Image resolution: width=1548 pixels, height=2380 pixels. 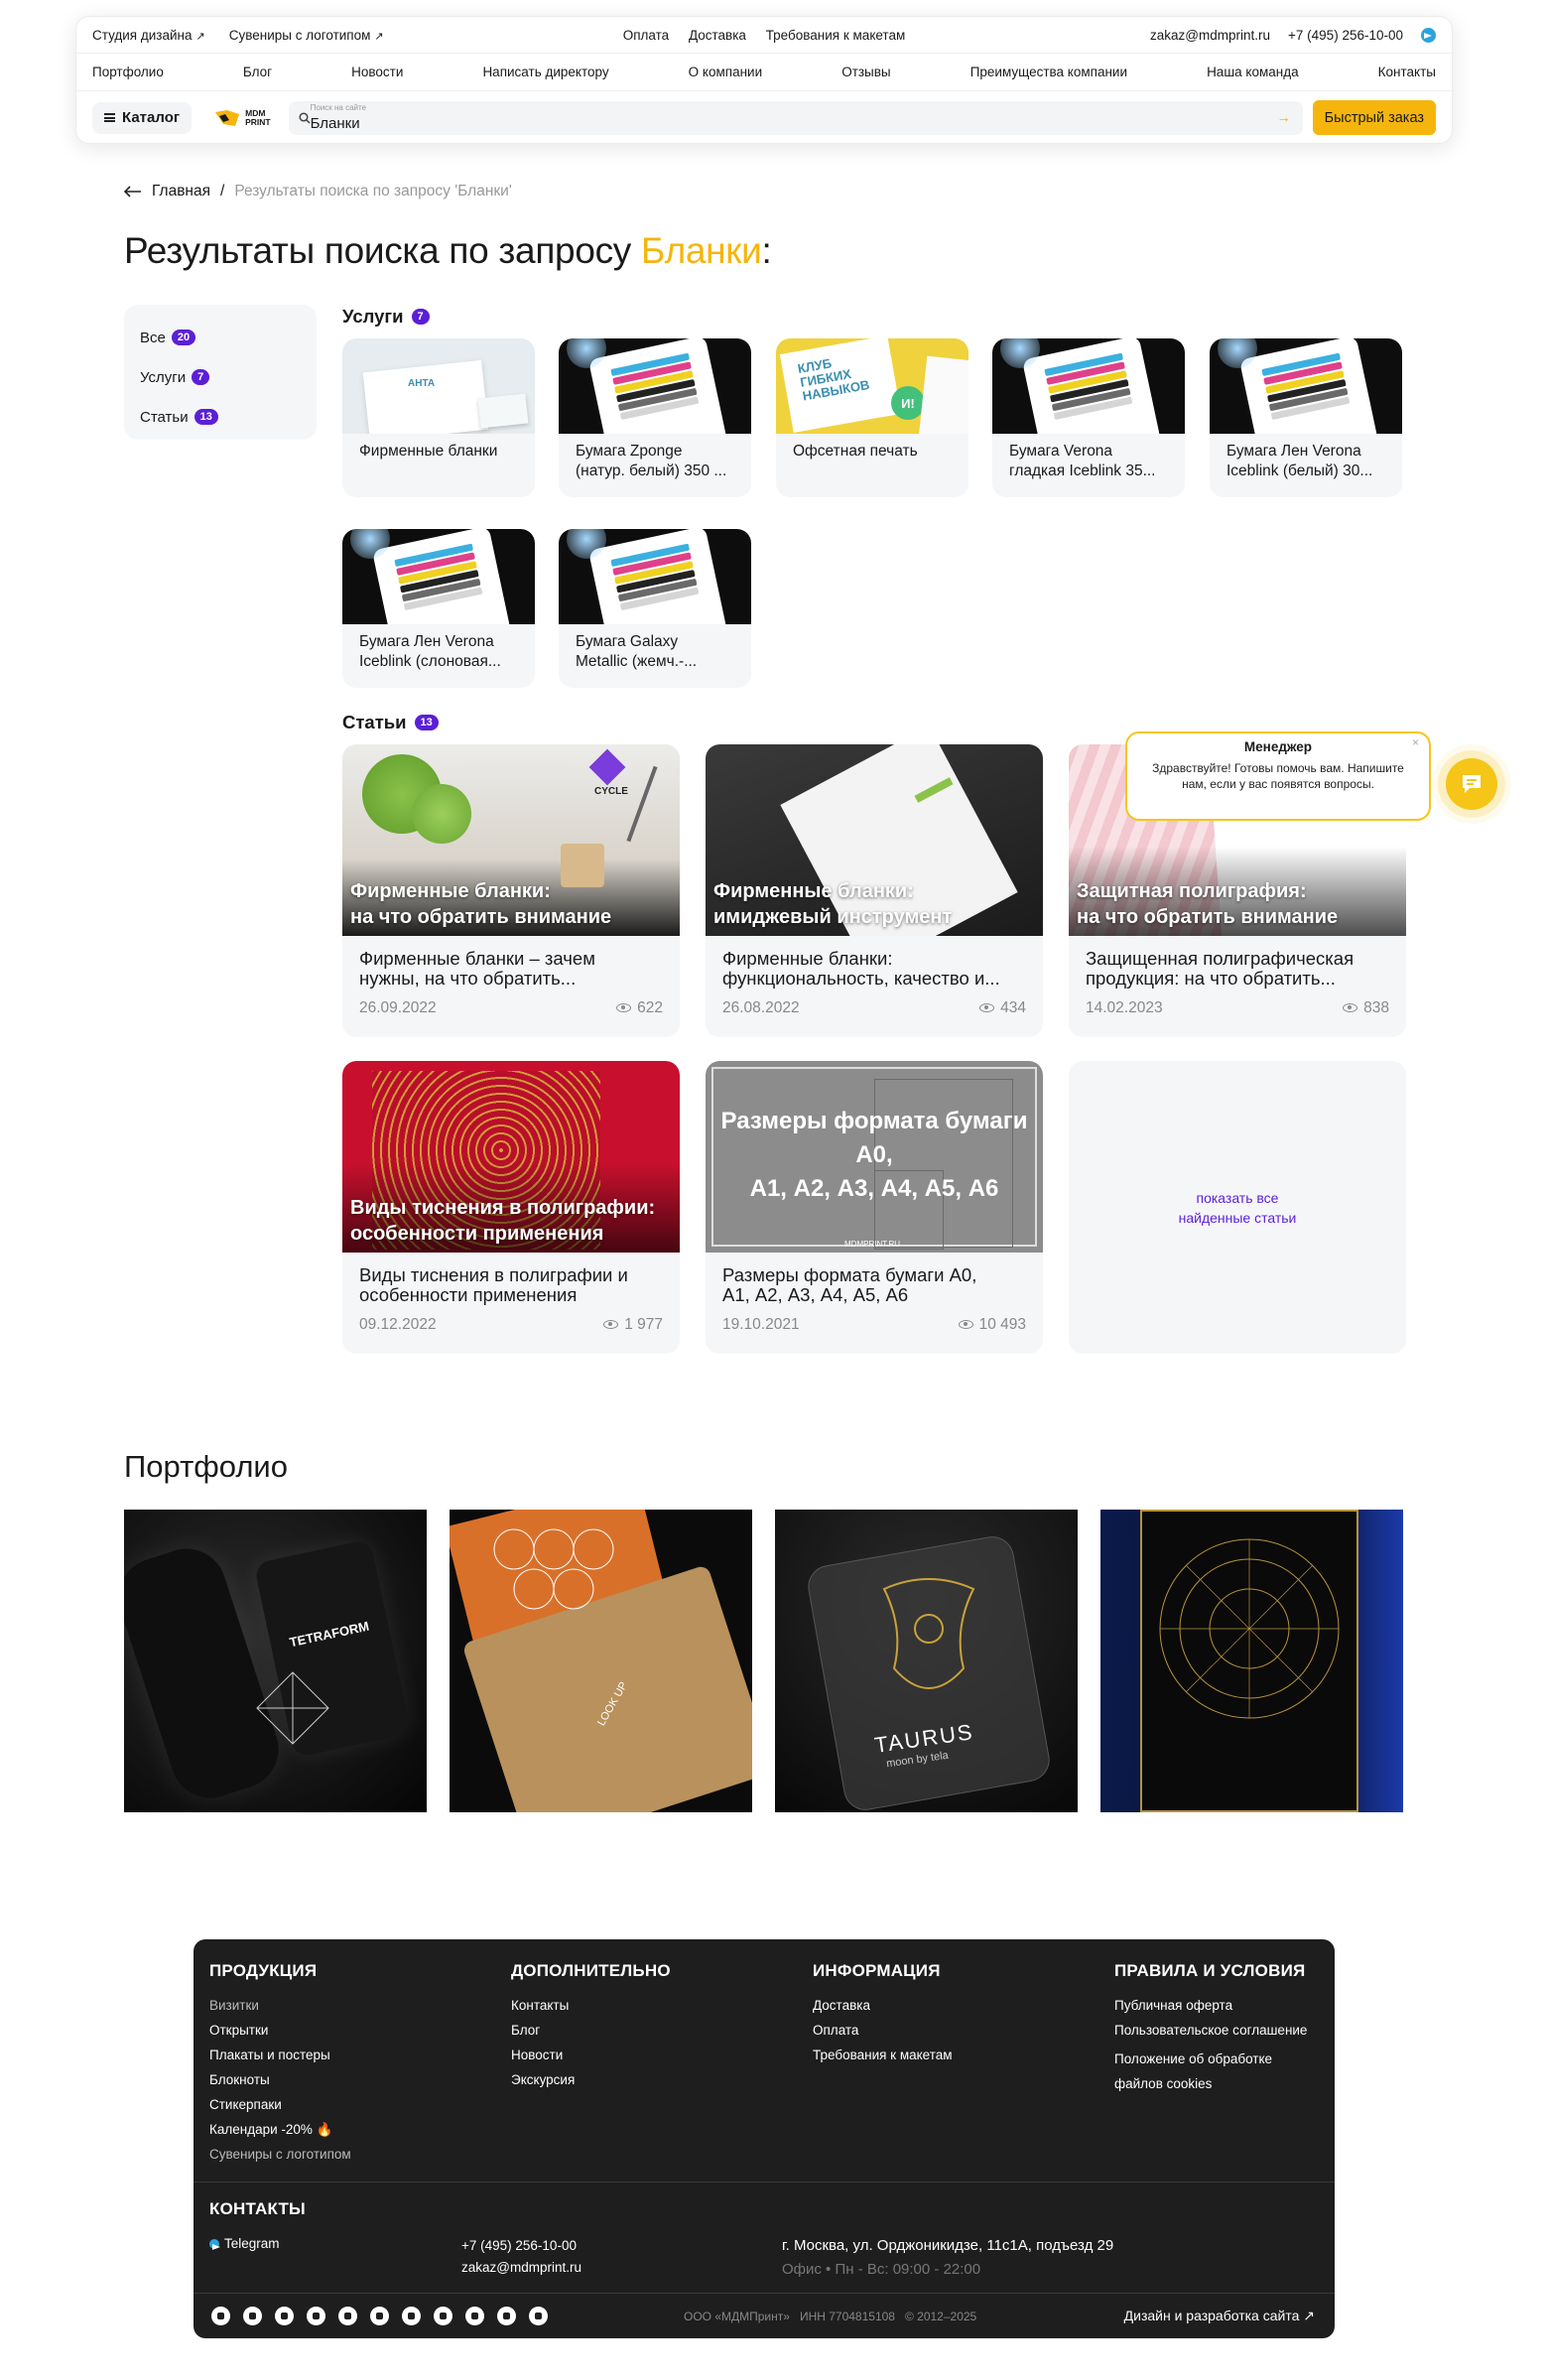 I want to click on nav-team: Наша команда, so click(x=1253, y=72).